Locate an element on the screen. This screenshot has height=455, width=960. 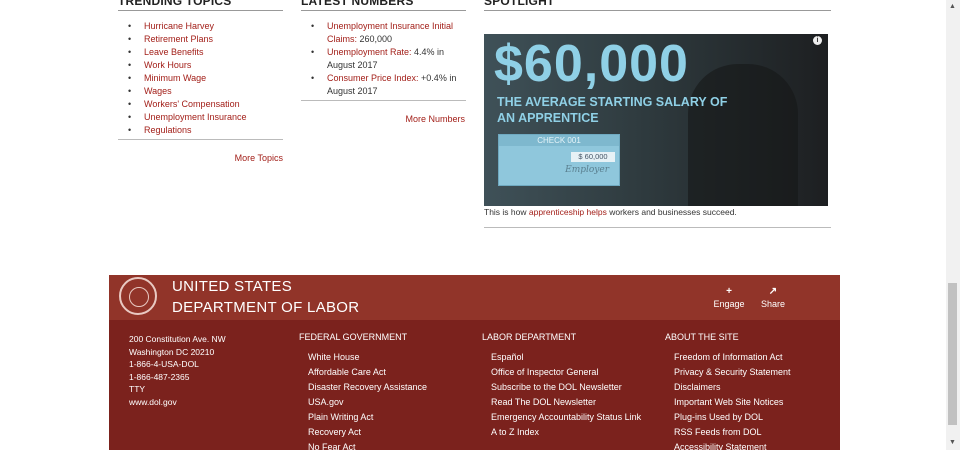
list-item: Work Hours is located at coordinates (200, 65).